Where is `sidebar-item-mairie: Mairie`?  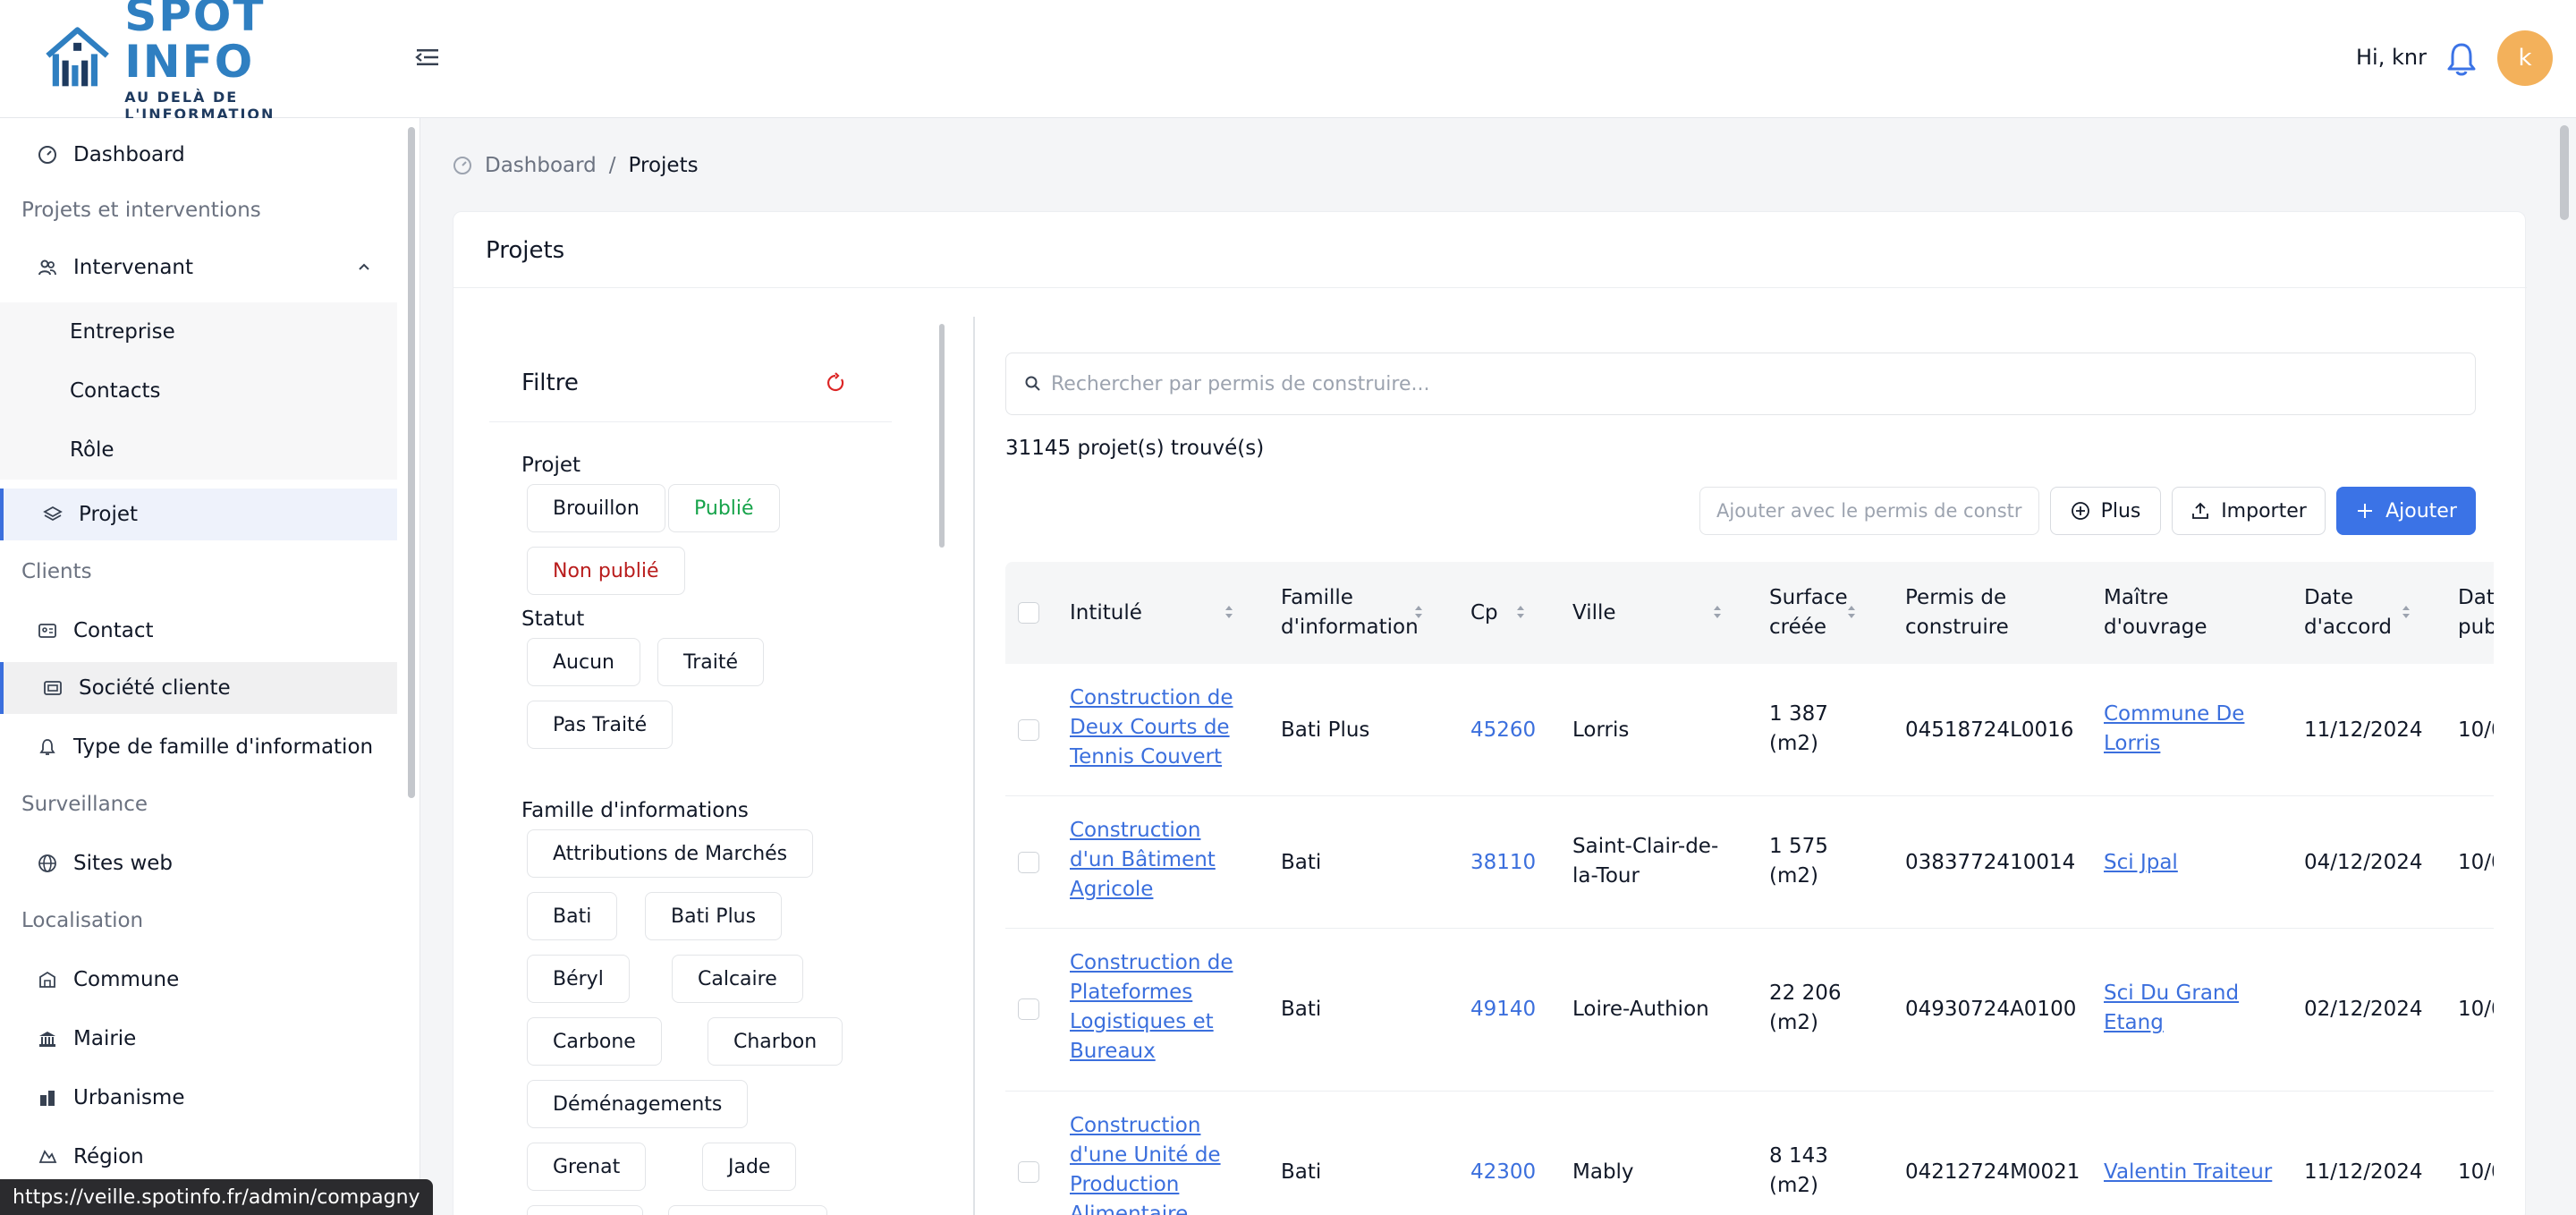 sidebar-item-mairie: Mairie is located at coordinates (198, 1039).